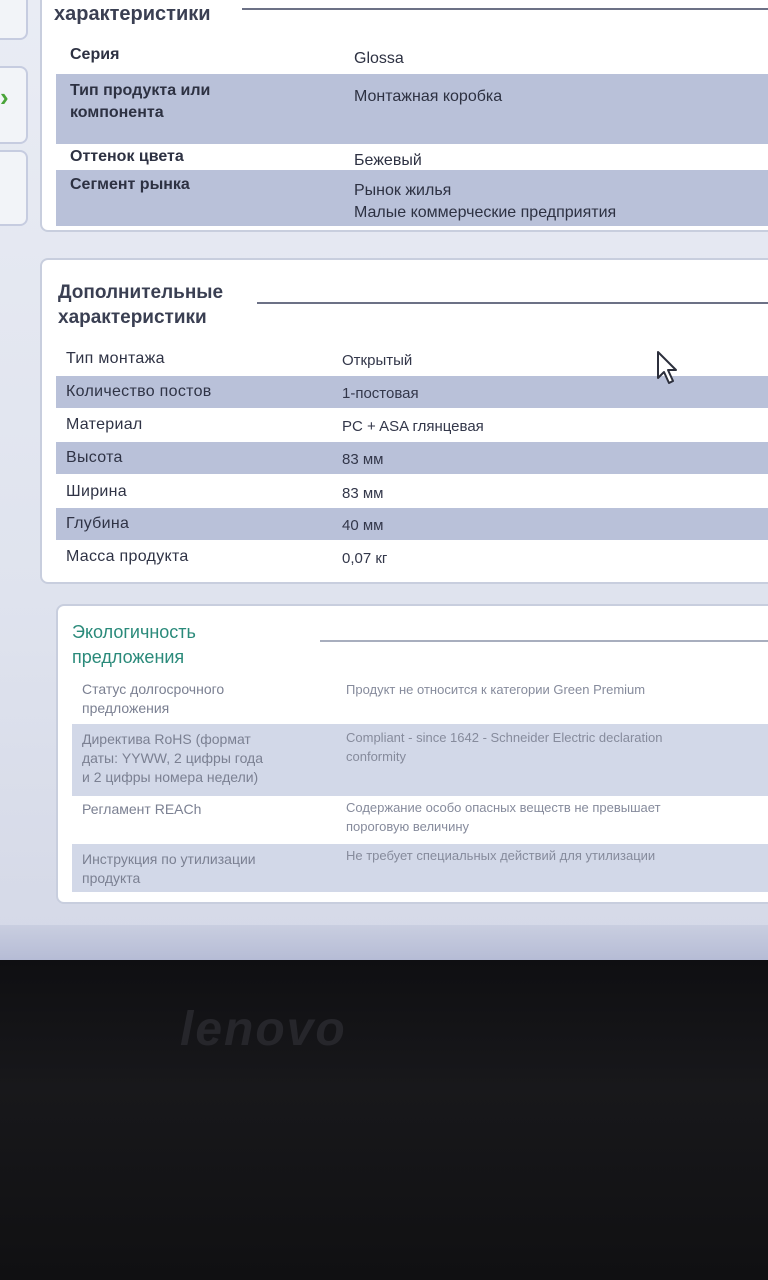  I want to click on spec-label: Материал, so click(104, 424).